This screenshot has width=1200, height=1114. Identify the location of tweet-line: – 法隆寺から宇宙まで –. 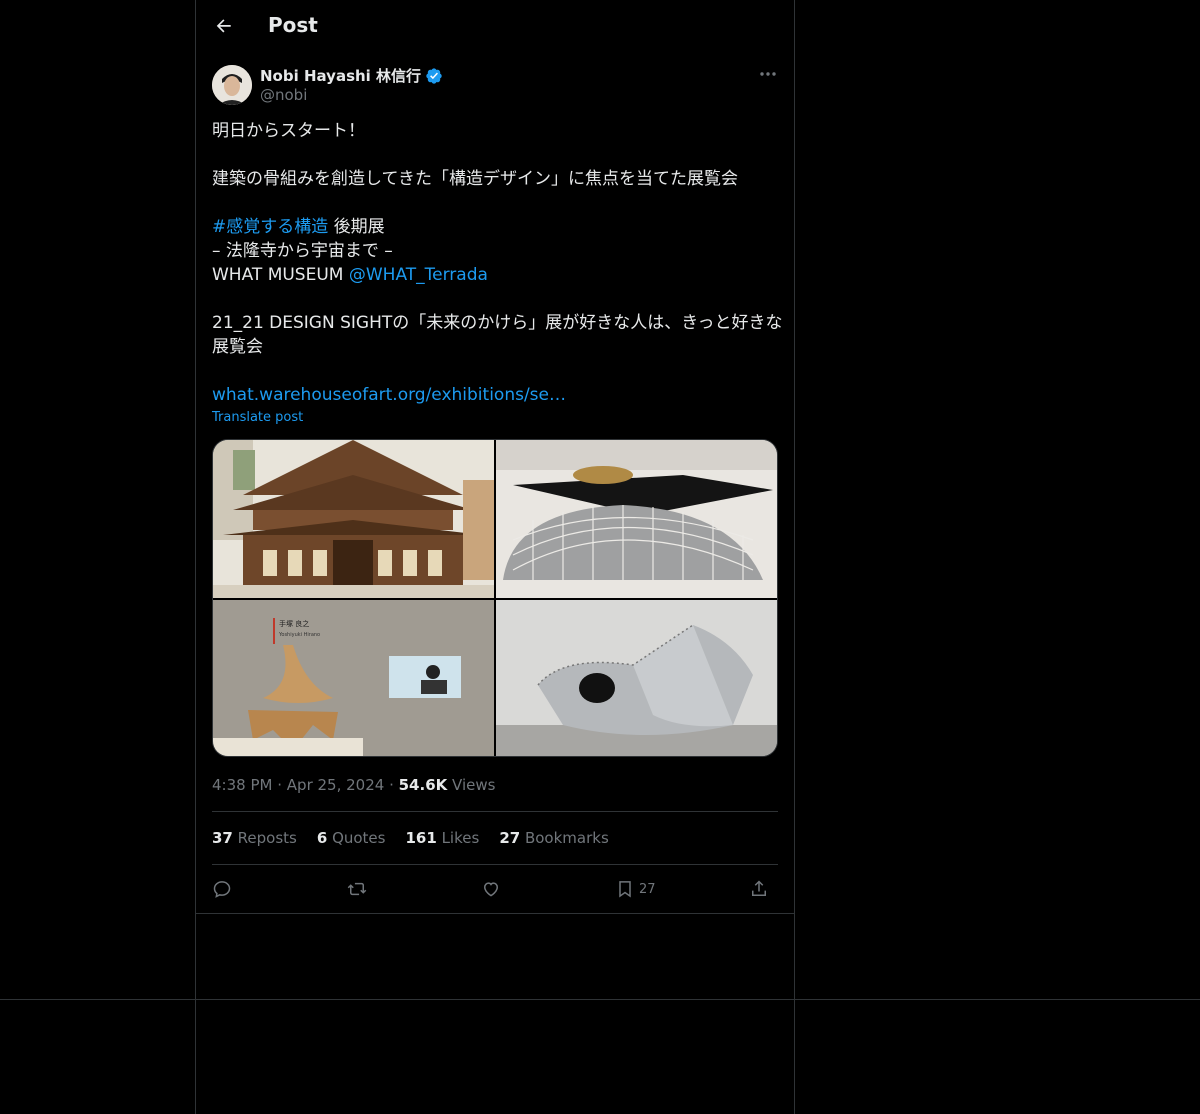
(302, 251).